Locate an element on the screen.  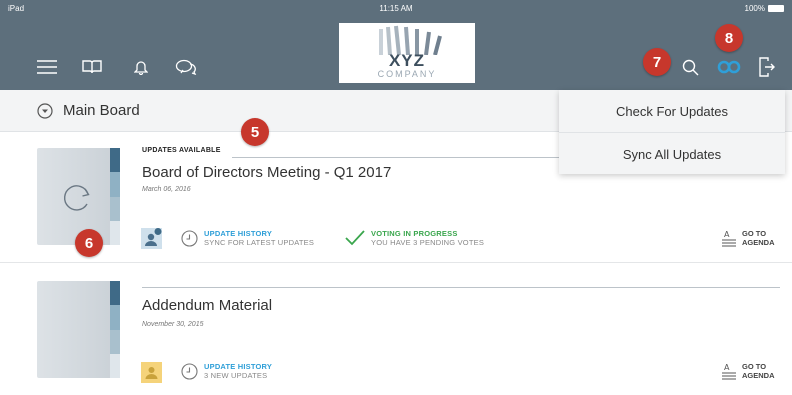
annotation-marker: 5 is located at coordinates (255, 132).